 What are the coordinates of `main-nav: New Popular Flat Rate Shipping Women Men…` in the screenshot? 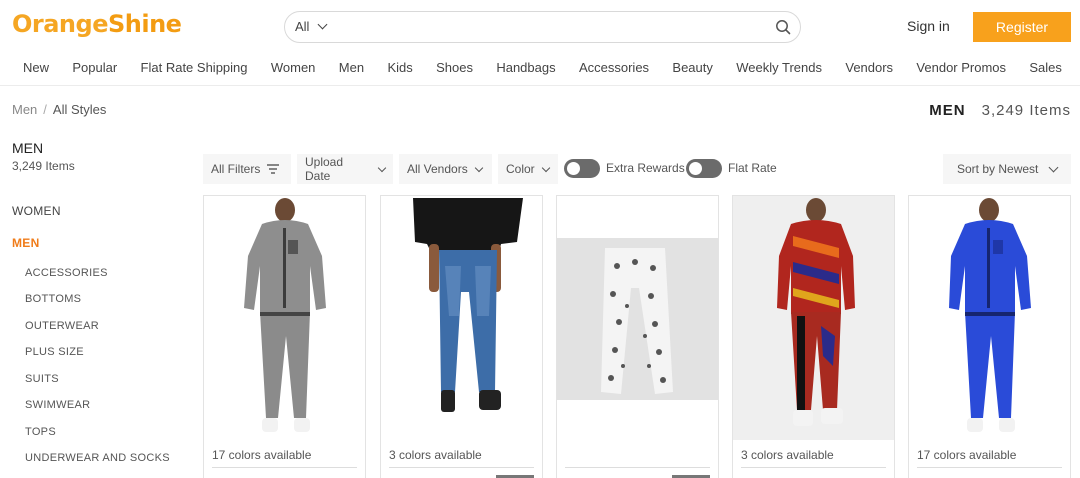 It's located at (540, 70).